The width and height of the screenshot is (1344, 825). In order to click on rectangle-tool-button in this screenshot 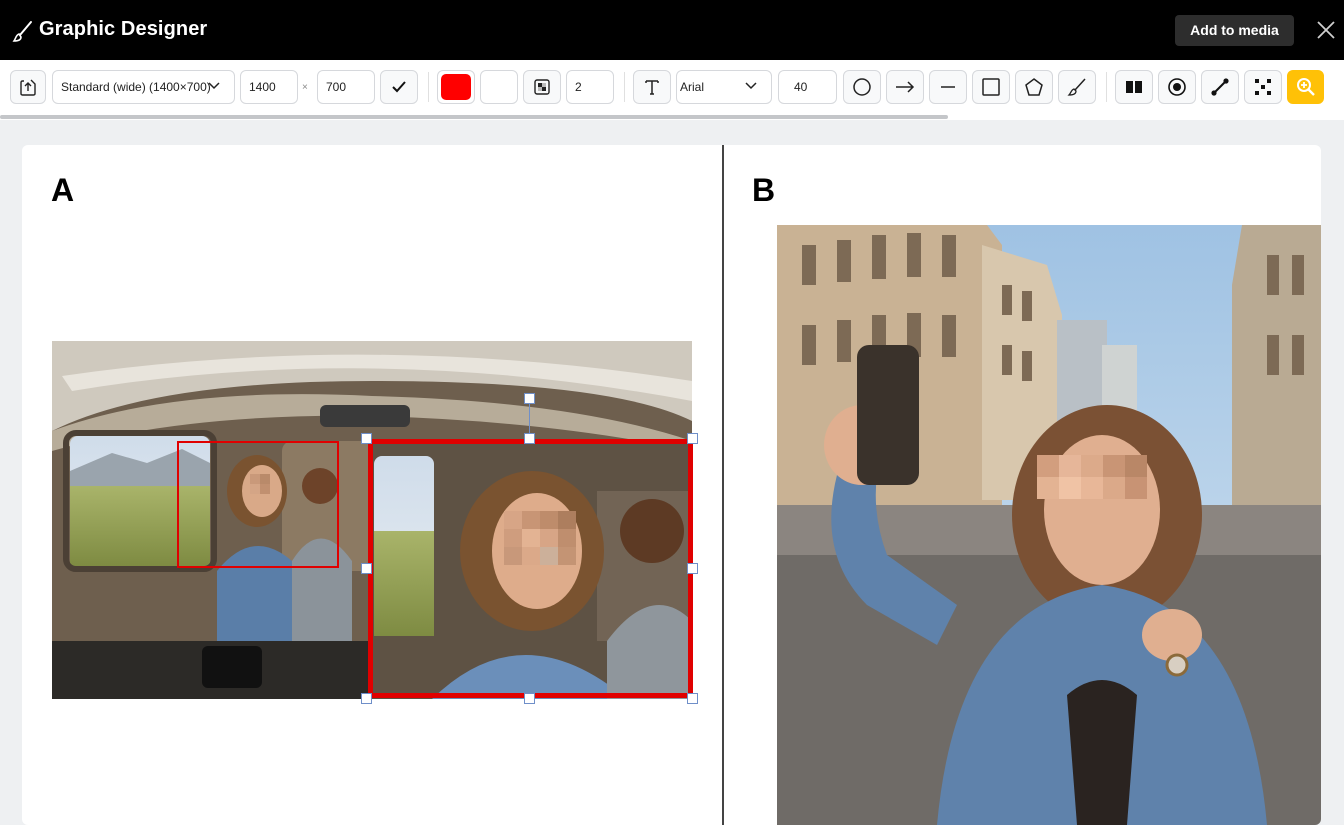, I will do `click(991, 87)`.